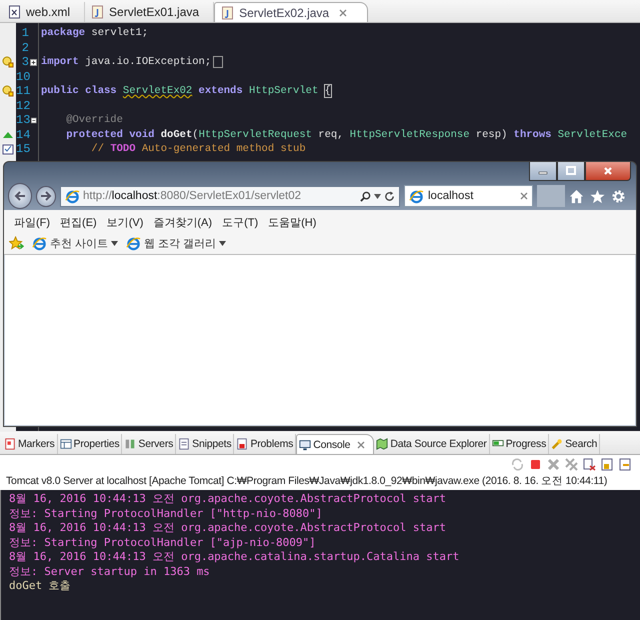 The width and height of the screenshot is (640, 620). Describe the element at coordinates (126, 222) in the screenshot. I see `menu-item: 보기(V)` at that location.